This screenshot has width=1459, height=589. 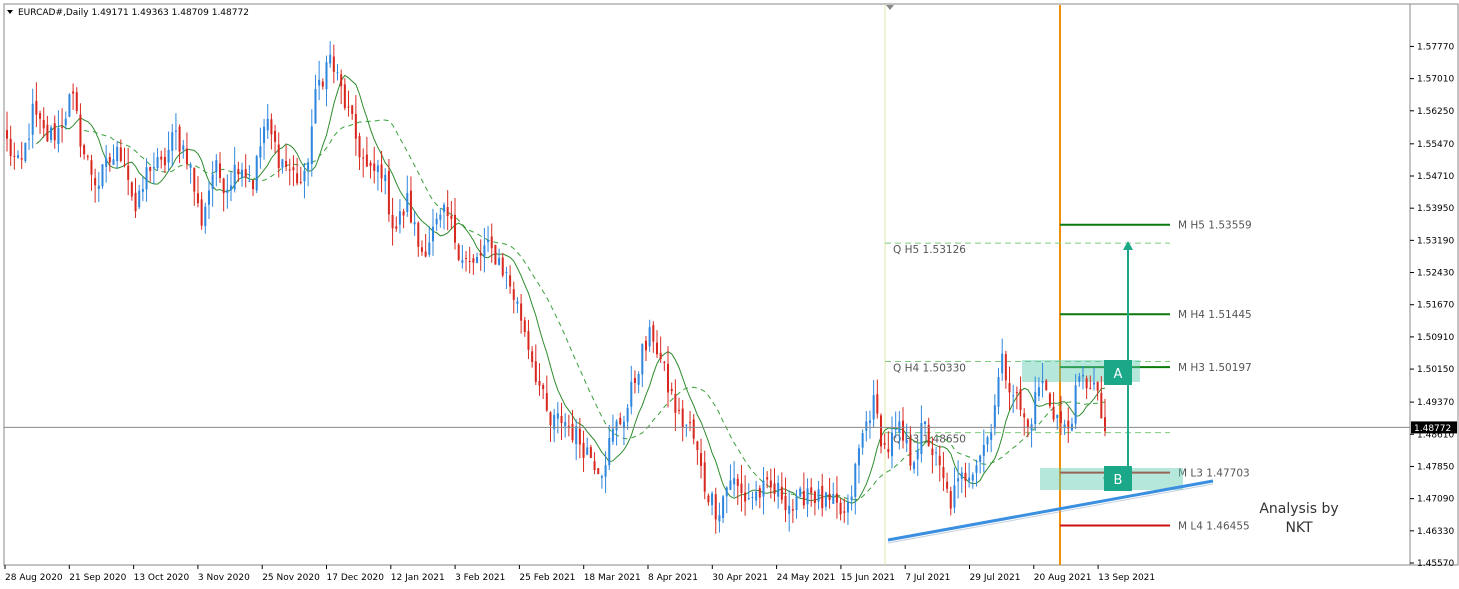 I want to click on x-tick-label: 13 Oct 2020, so click(x=162, y=578).